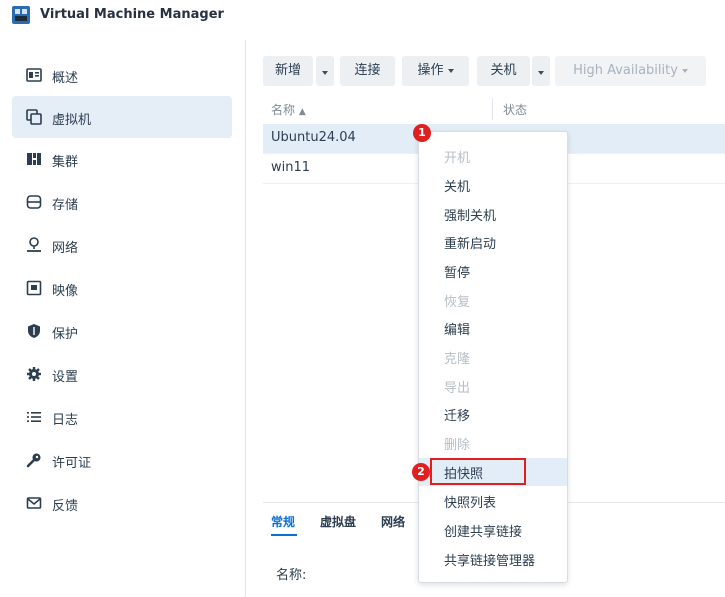  What do you see at coordinates (34, 503) in the screenshot?
I see `mail-icon` at bounding box center [34, 503].